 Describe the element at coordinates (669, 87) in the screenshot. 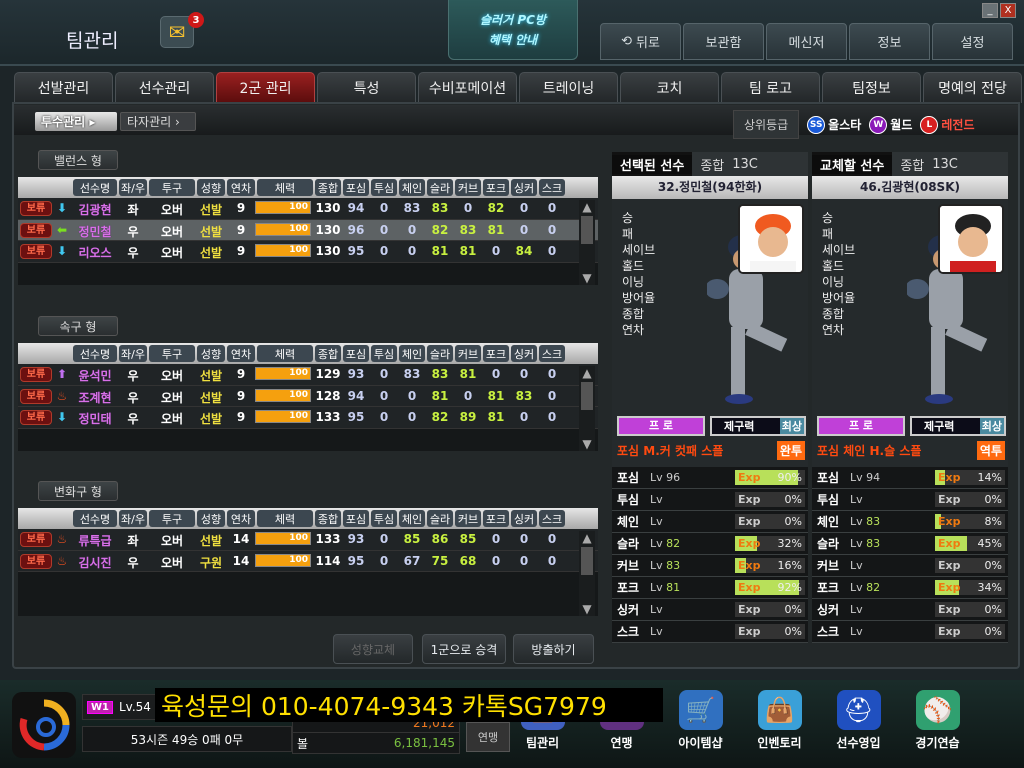

I see `tab-6: 코치` at that location.